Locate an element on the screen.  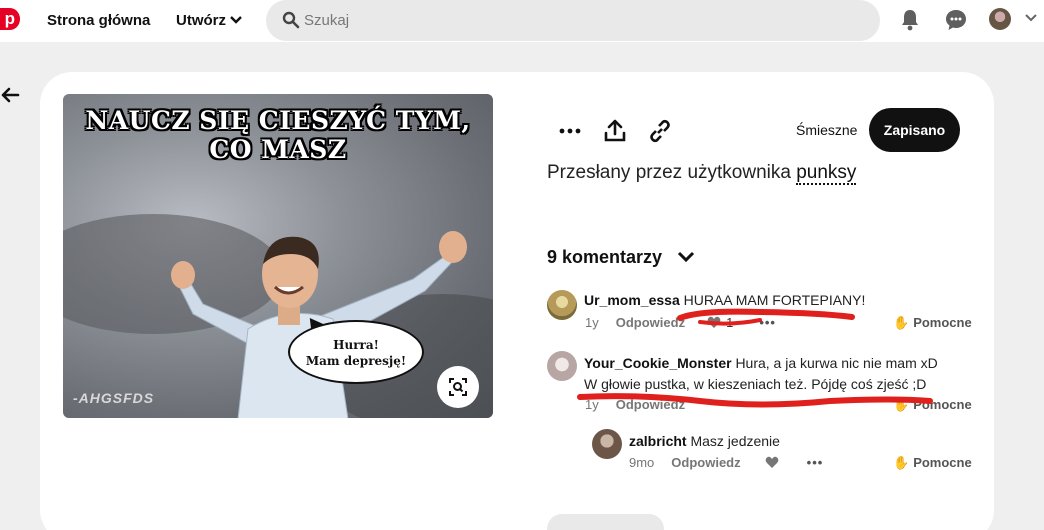
search-icon is located at coordinates (291, 20).